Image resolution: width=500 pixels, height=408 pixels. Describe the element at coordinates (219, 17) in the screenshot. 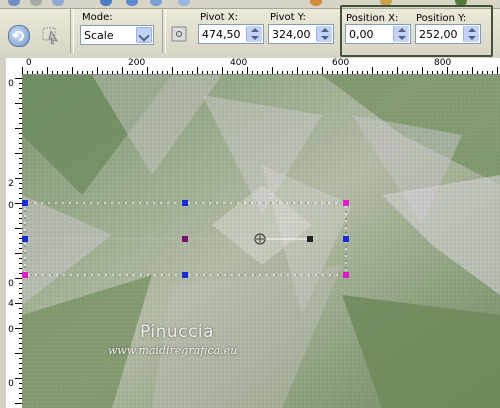

I see `pivot-x-label: Pivot X:` at that location.